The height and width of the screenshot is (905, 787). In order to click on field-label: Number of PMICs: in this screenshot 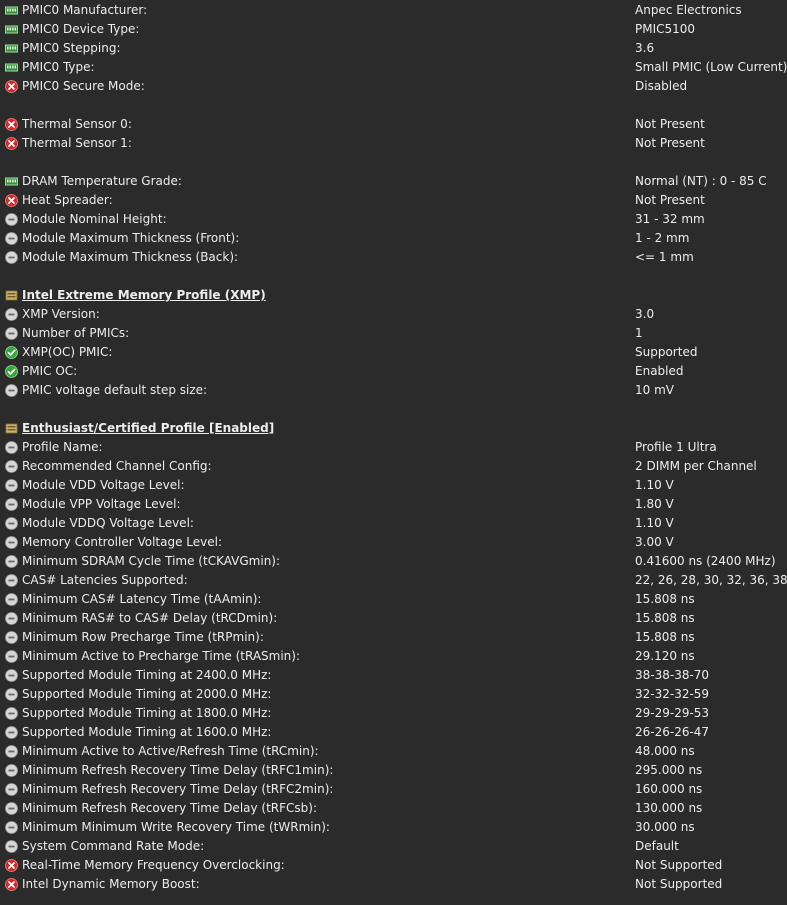, I will do `click(76, 333)`.